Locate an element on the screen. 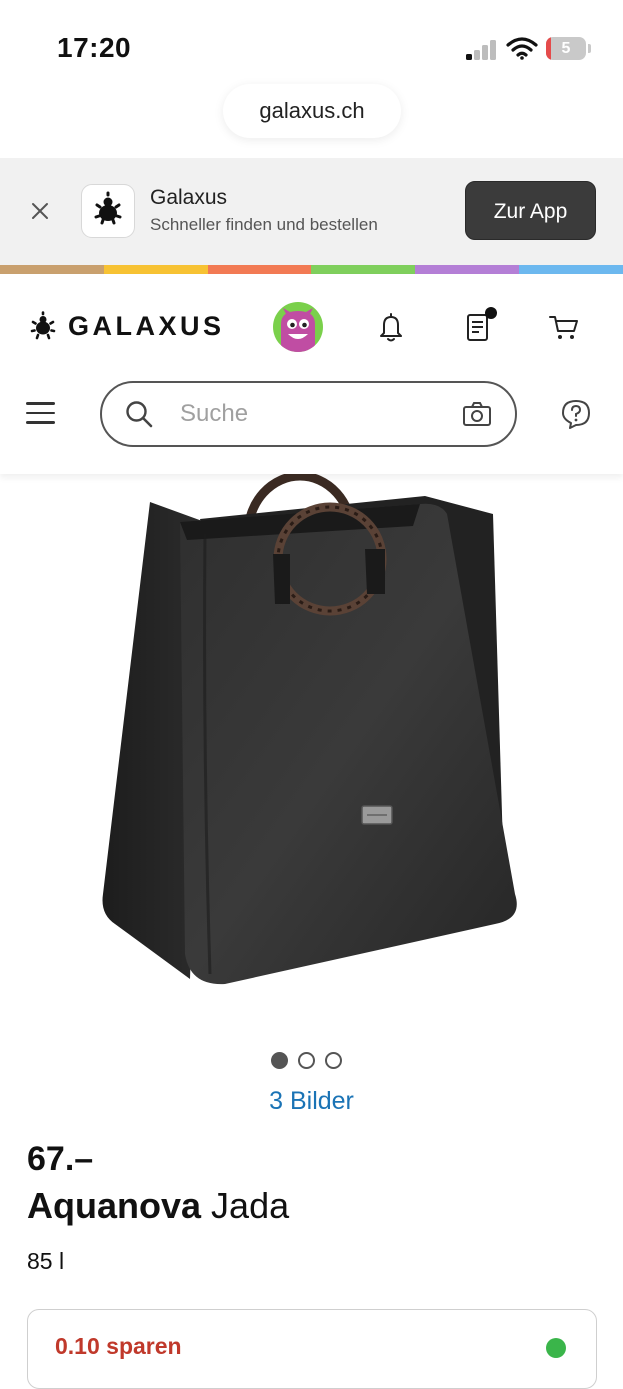 This screenshot has width=623, height=1389. close-icon is located at coordinates (40, 211).